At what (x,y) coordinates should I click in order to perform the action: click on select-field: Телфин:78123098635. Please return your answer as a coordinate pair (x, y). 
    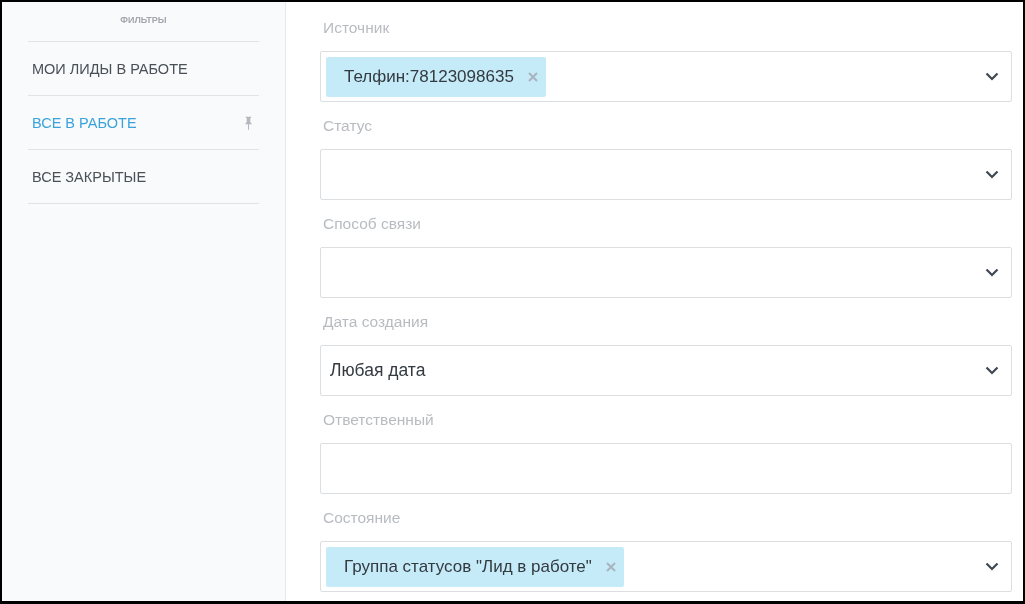
    Looking at the image, I should click on (666, 76).